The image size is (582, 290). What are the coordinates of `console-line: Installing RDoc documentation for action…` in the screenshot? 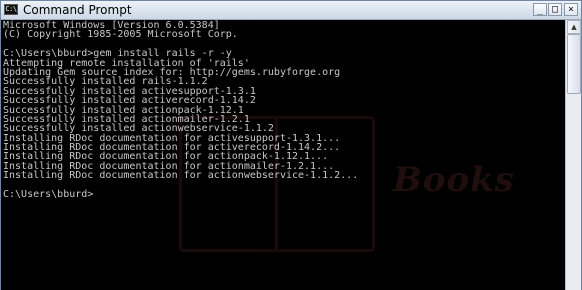 It's located at (181, 176).